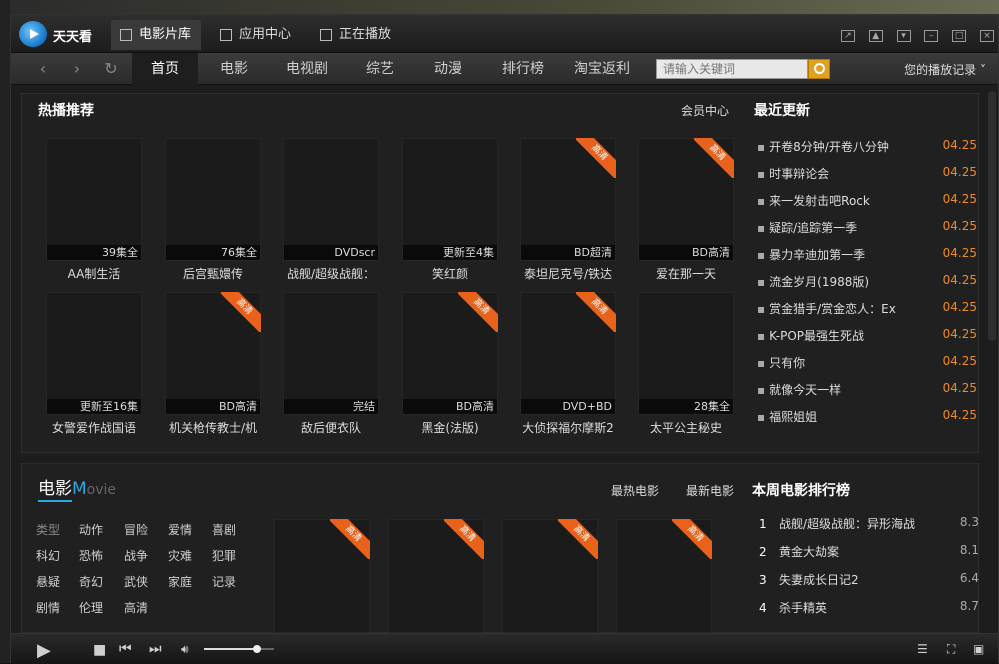  What do you see at coordinates (307, 69) in the screenshot?
I see `nav-tab-tv: 电视剧` at bounding box center [307, 69].